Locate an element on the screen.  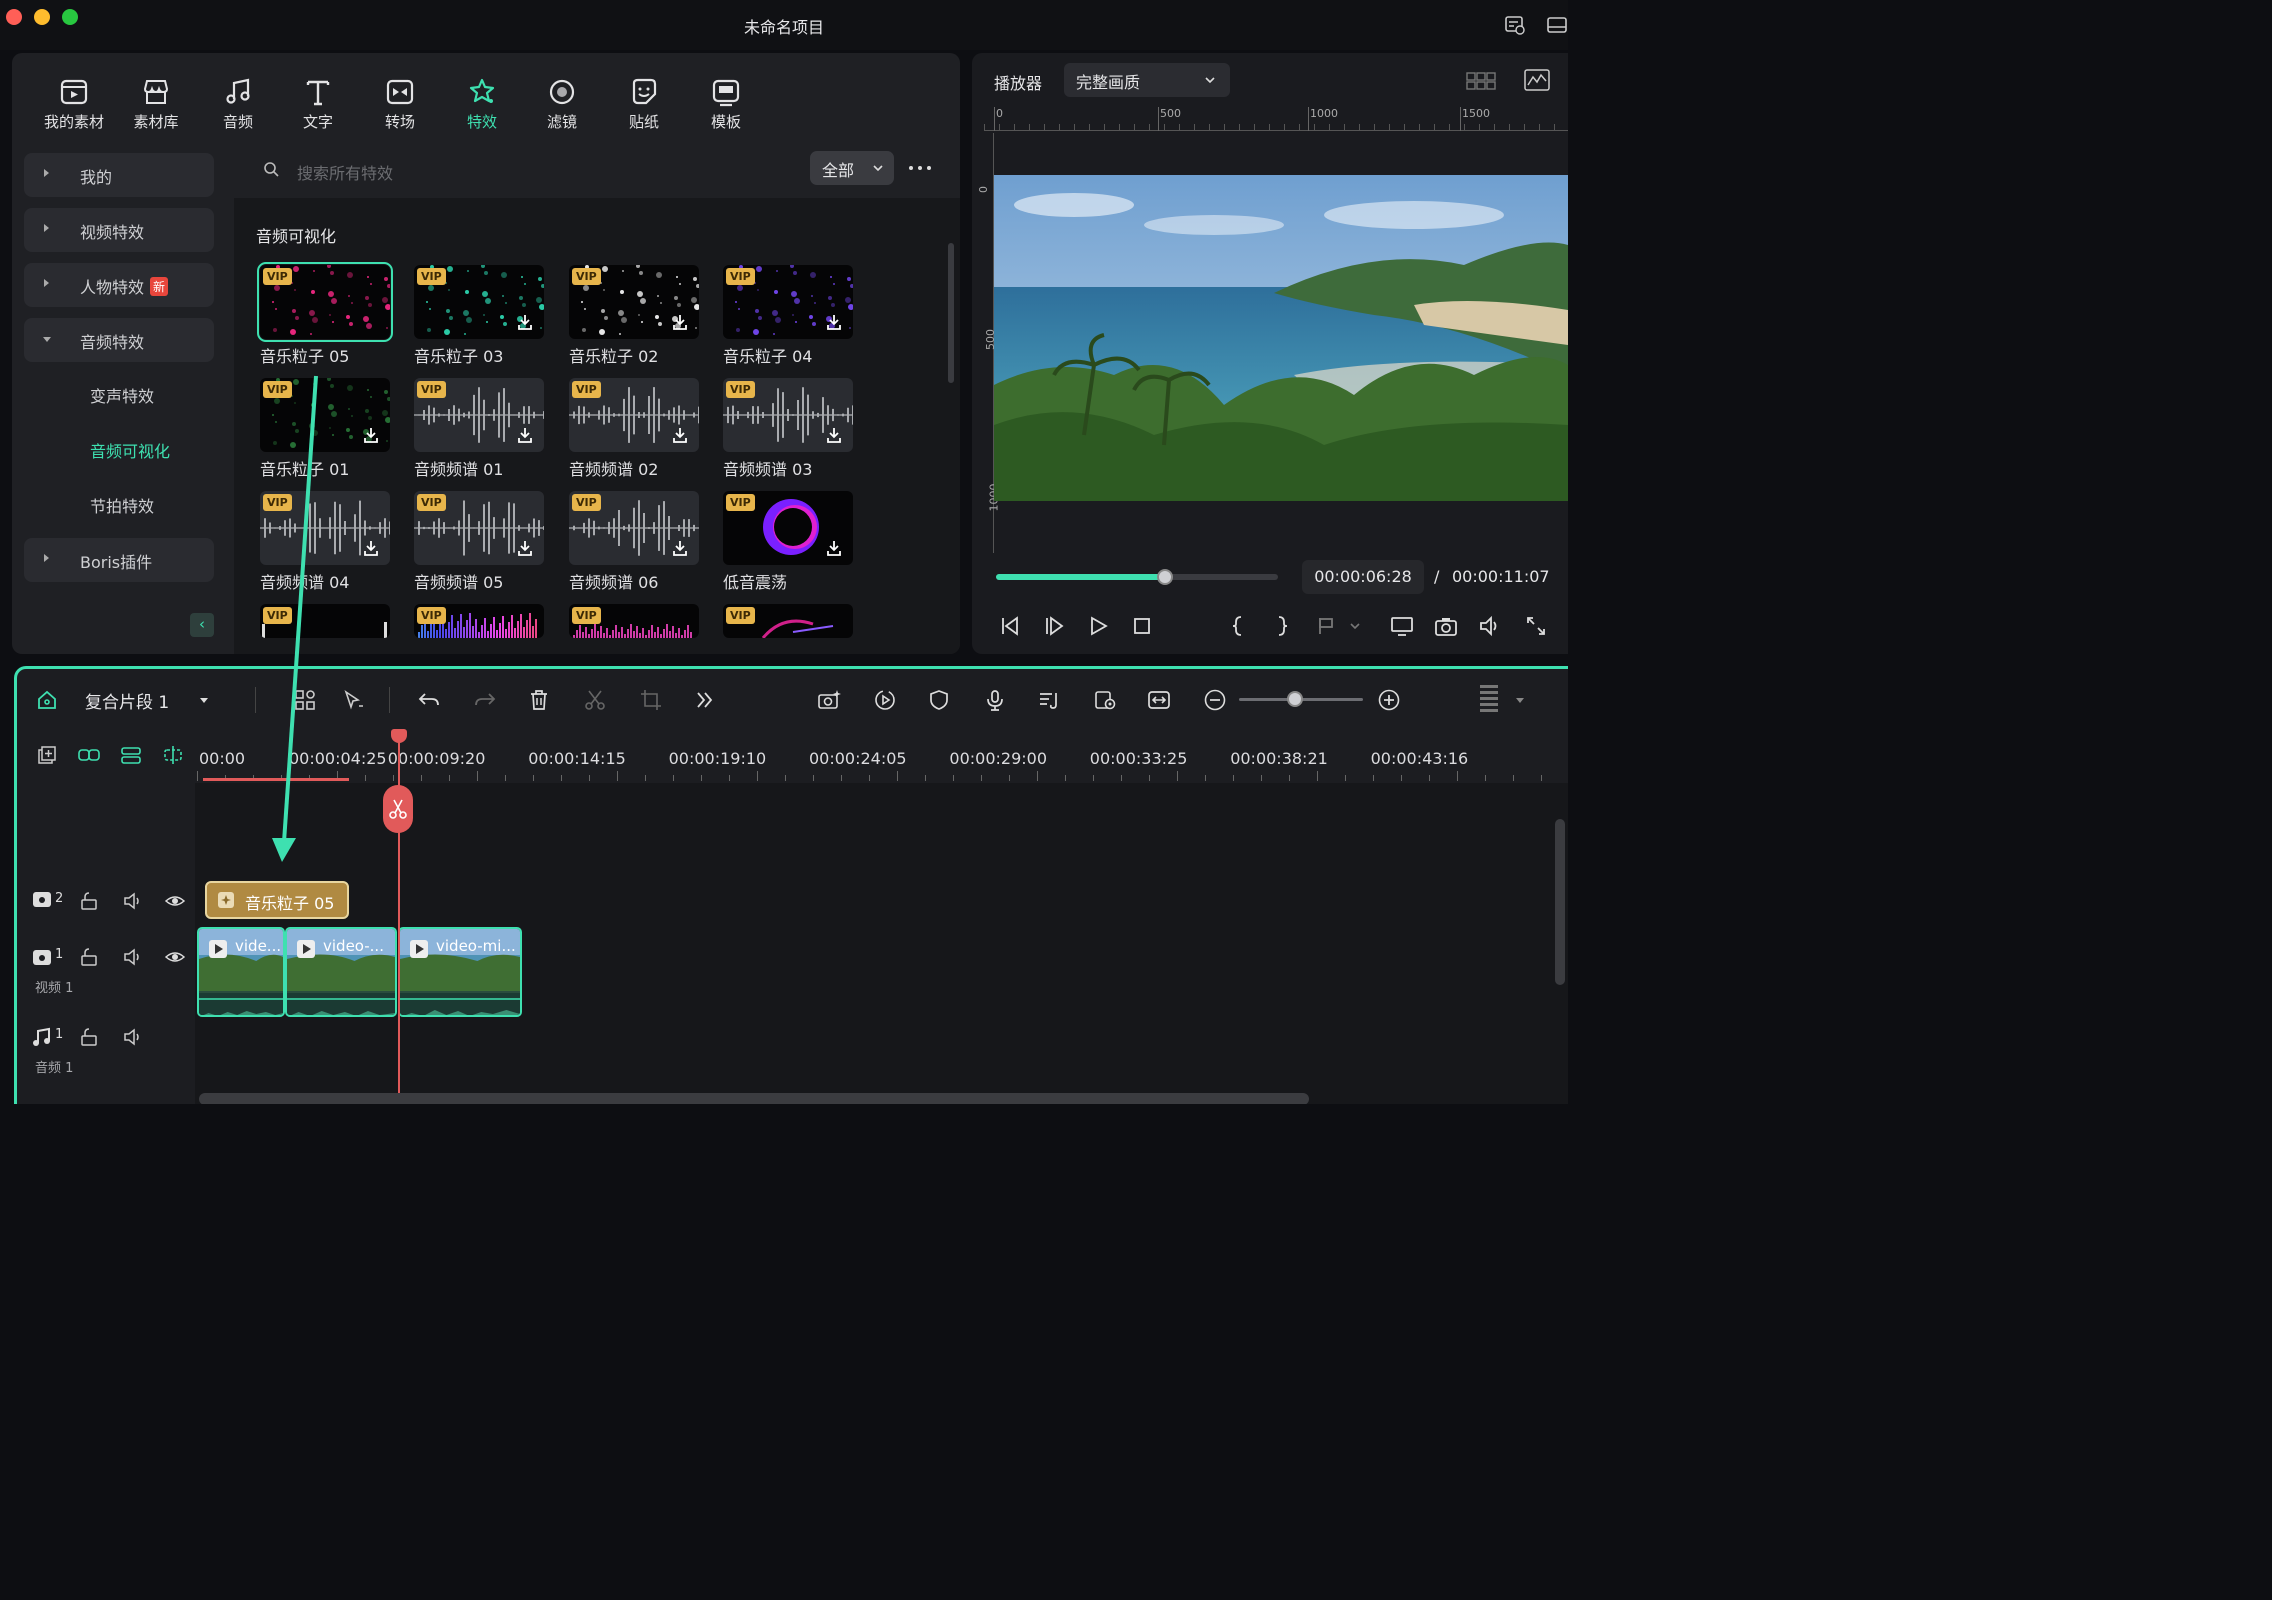
chevron-down-icon is located at coordinates (1355, 626).